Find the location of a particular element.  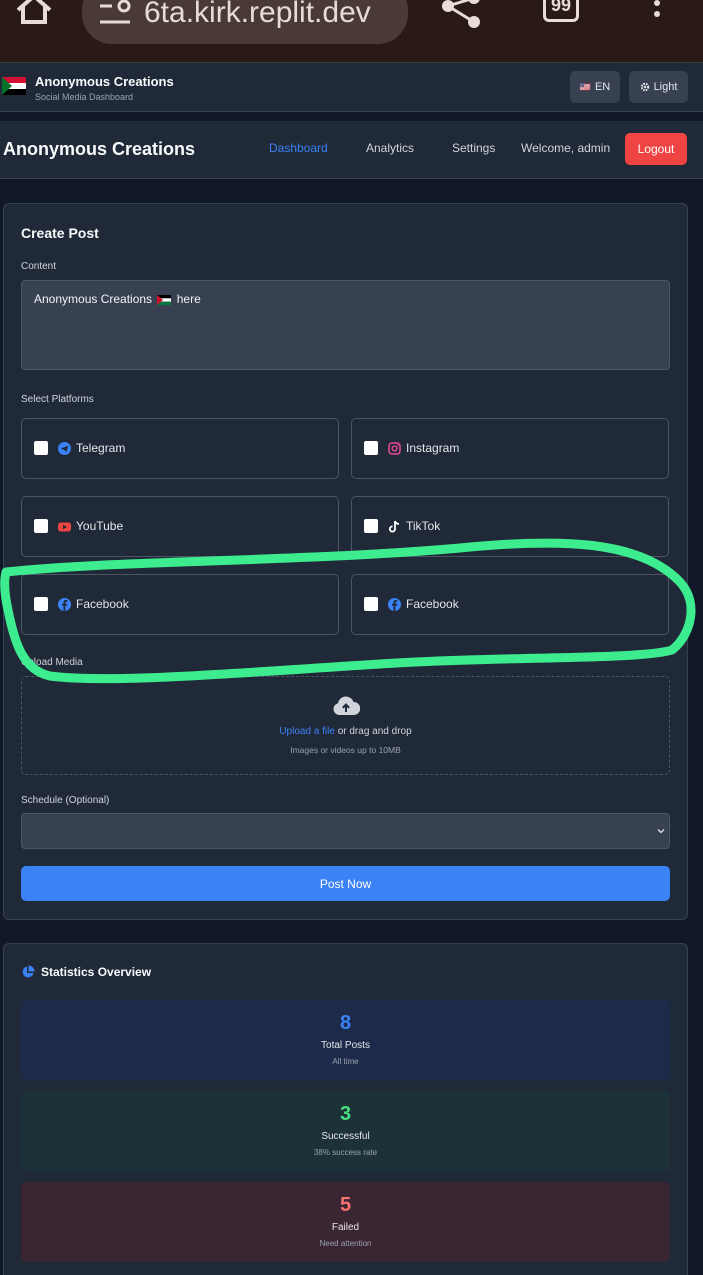

theme-label: Light is located at coordinates (665, 87).